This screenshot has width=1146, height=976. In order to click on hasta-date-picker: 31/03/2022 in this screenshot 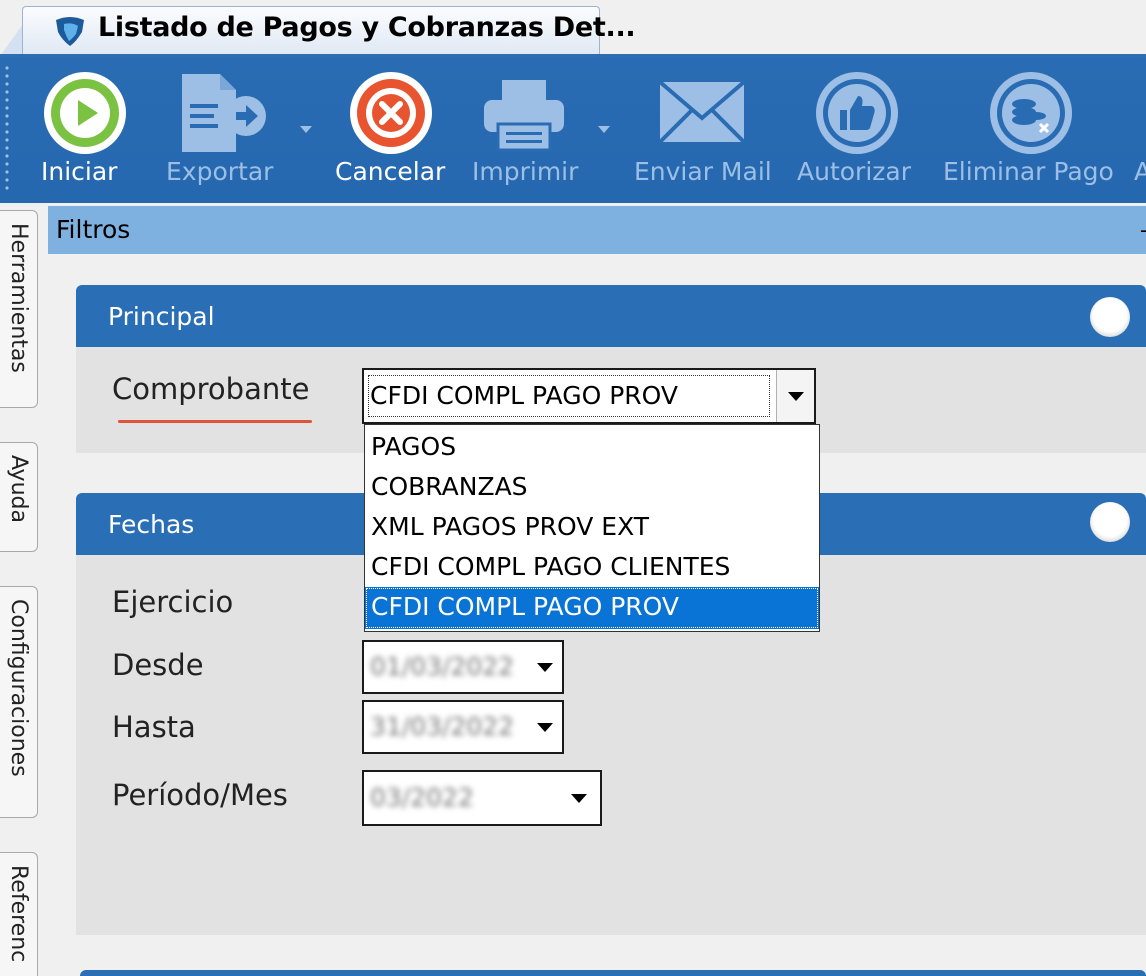, I will do `click(463, 727)`.